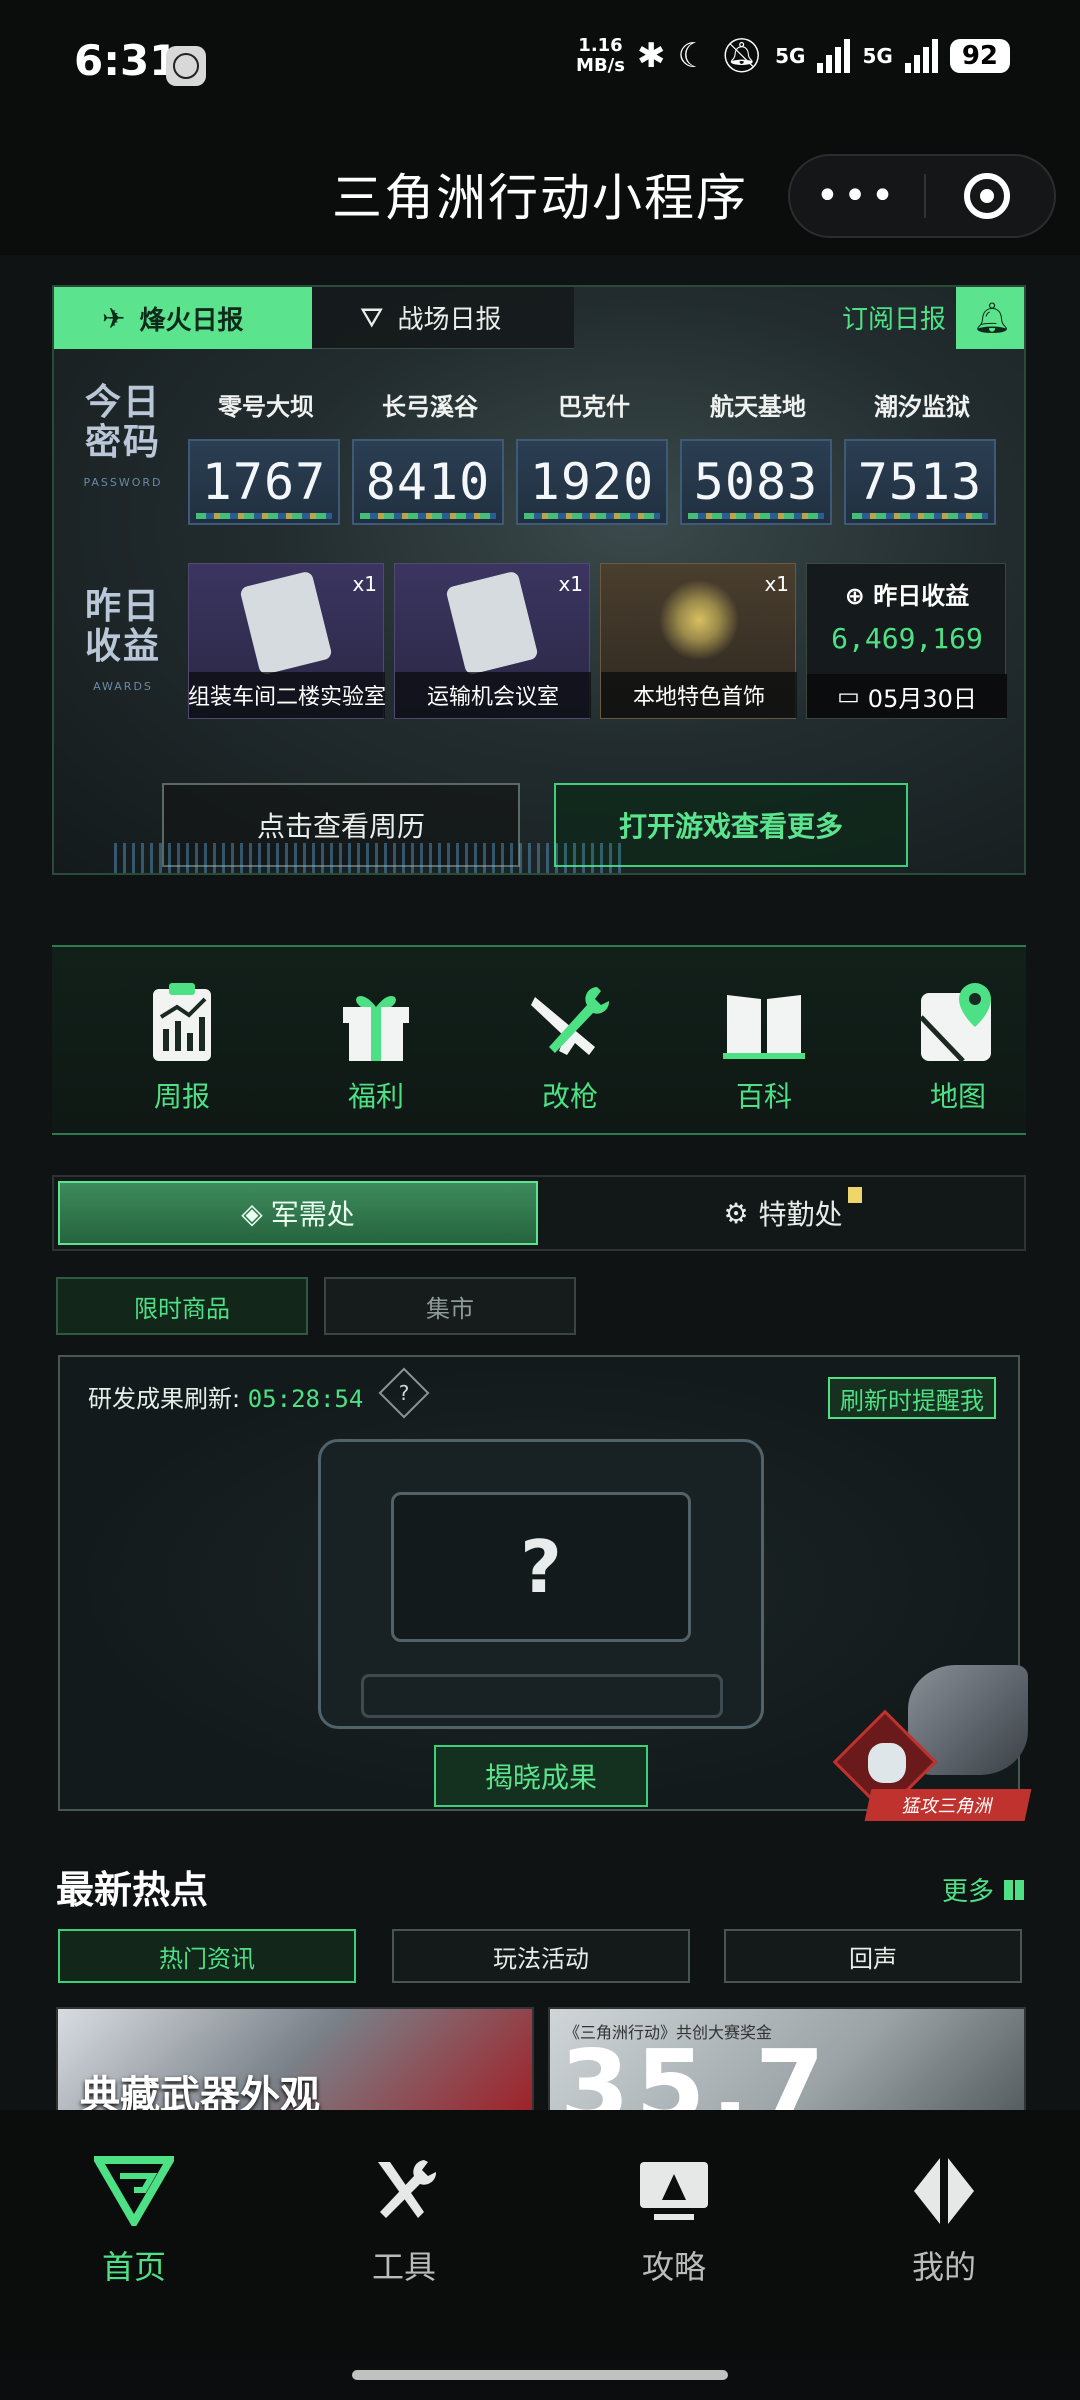 The image size is (1080, 2400). Describe the element at coordinates (793, 56) in the screenshot. I see `status-indicators: 1.16 MB/s ✱ ☾ 🔕︎ 5G 5G 92` at that location.